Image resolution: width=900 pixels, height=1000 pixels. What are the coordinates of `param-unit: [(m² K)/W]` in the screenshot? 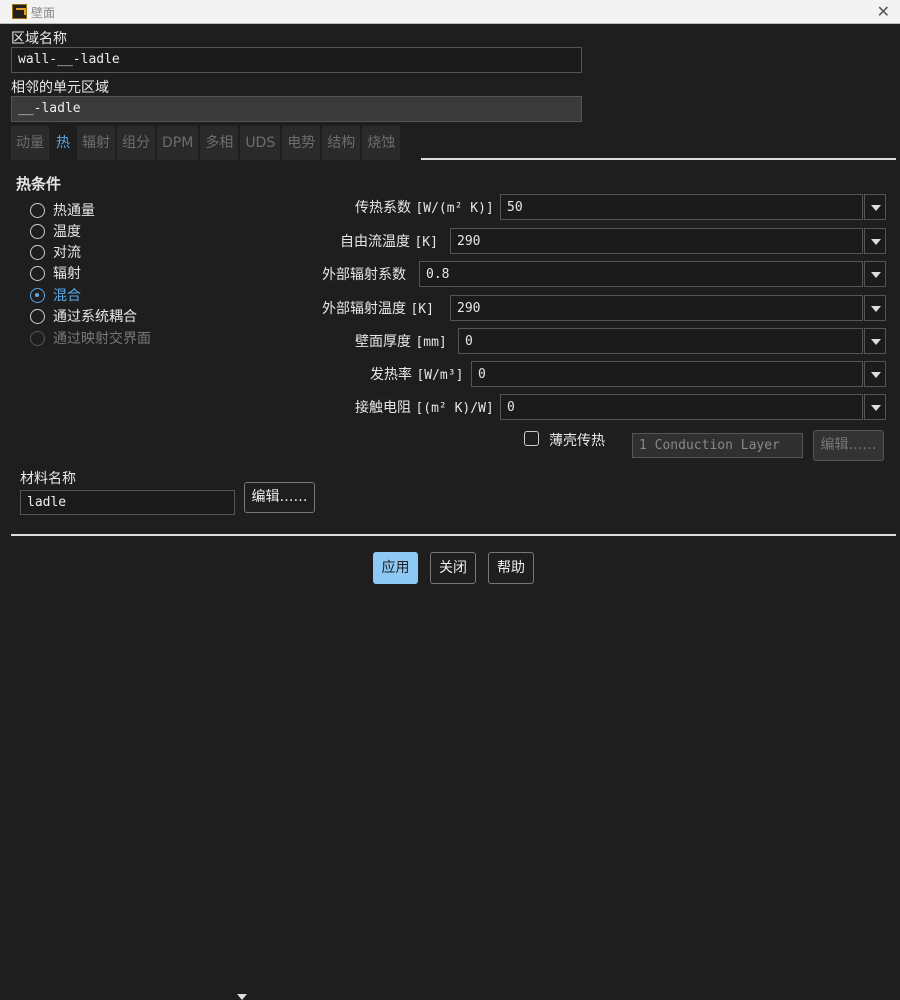 It's located at (454, 408).